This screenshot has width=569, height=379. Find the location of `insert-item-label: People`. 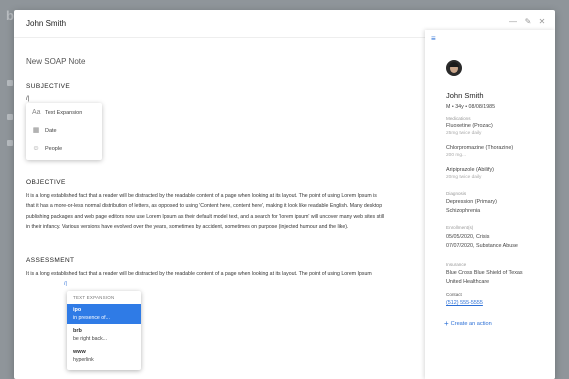

insert-item-label: People is located at coordinates (54, 149).